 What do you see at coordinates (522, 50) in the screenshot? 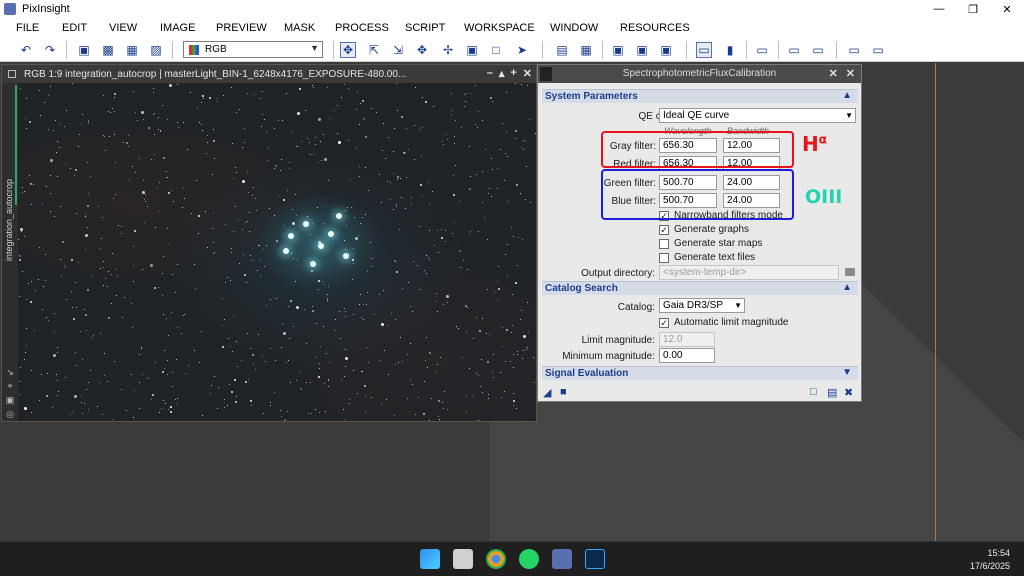
I see `pointer-icon: ➤` at bounding box center [522, 50].